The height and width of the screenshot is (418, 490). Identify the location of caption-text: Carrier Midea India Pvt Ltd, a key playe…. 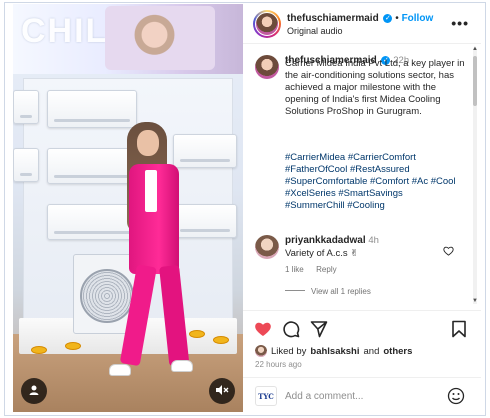
(375, 87).